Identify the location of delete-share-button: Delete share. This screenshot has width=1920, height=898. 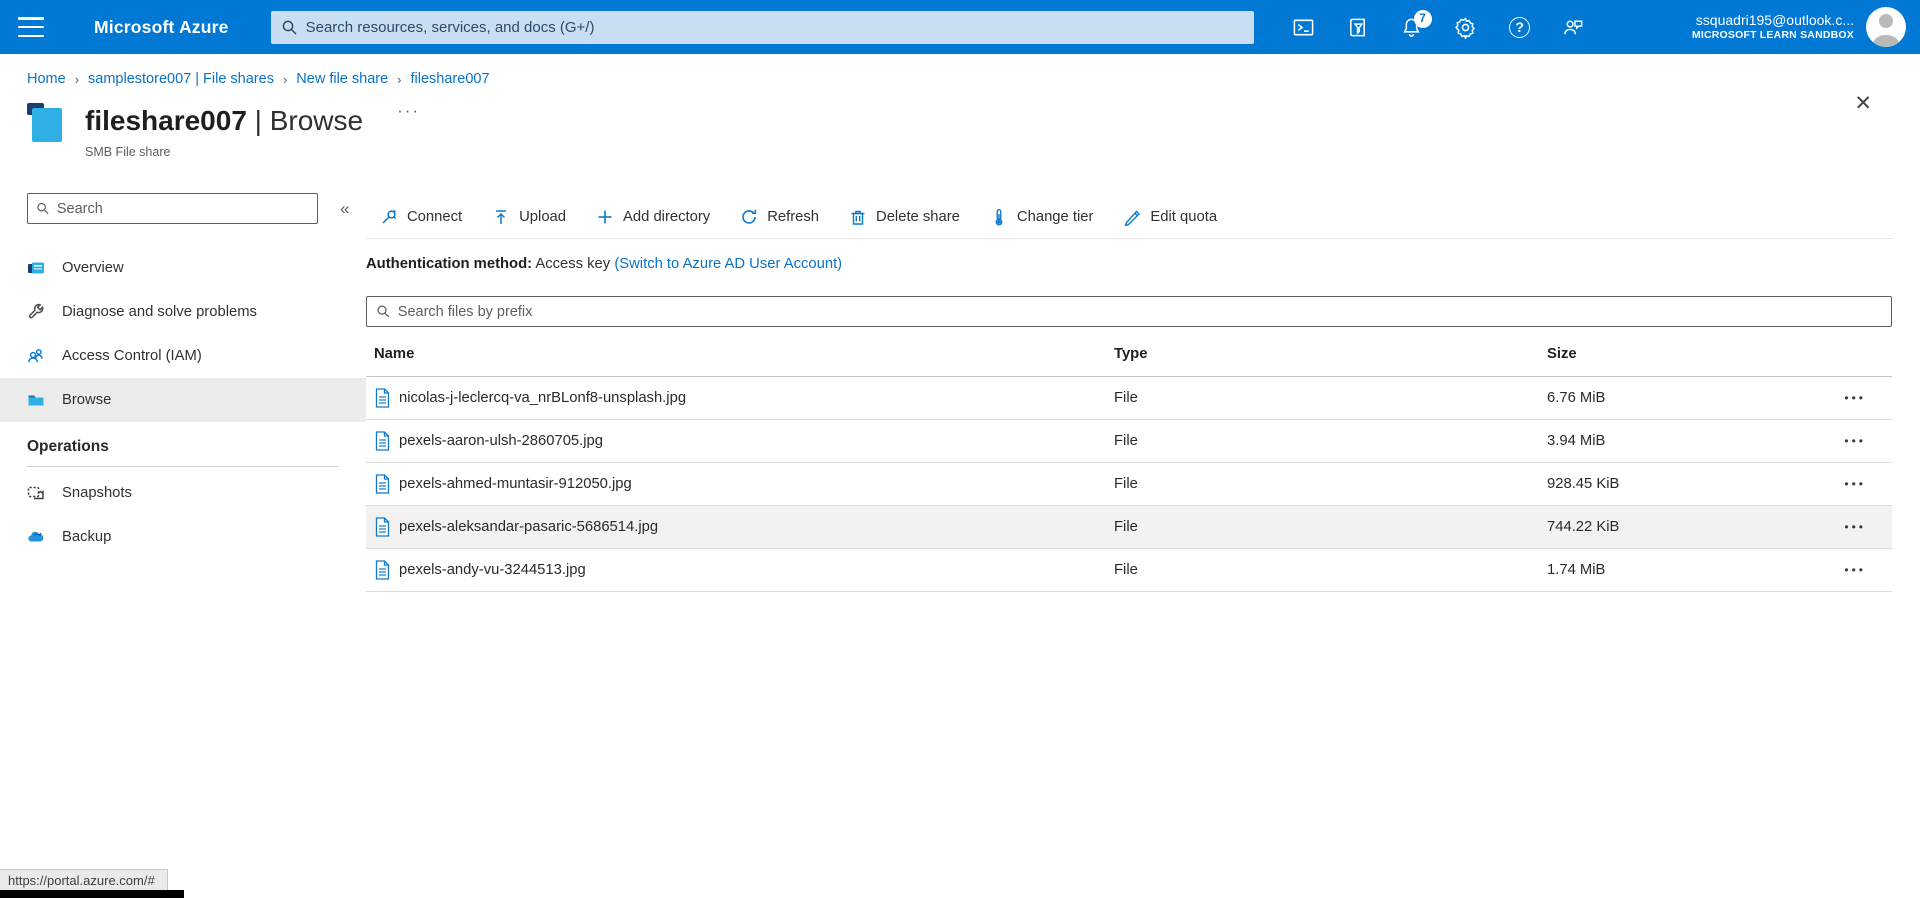
(904, 217).